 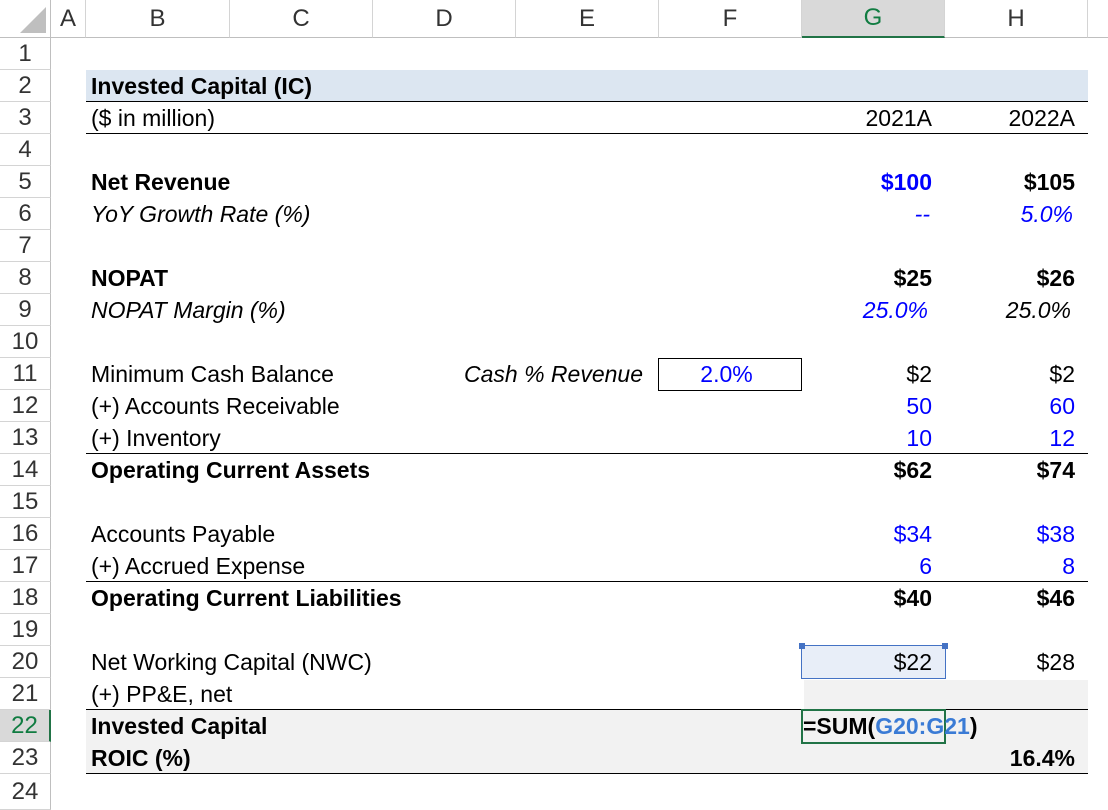 I want to click on inventory-label: (+) Inventory, so click(x=156, y=438).